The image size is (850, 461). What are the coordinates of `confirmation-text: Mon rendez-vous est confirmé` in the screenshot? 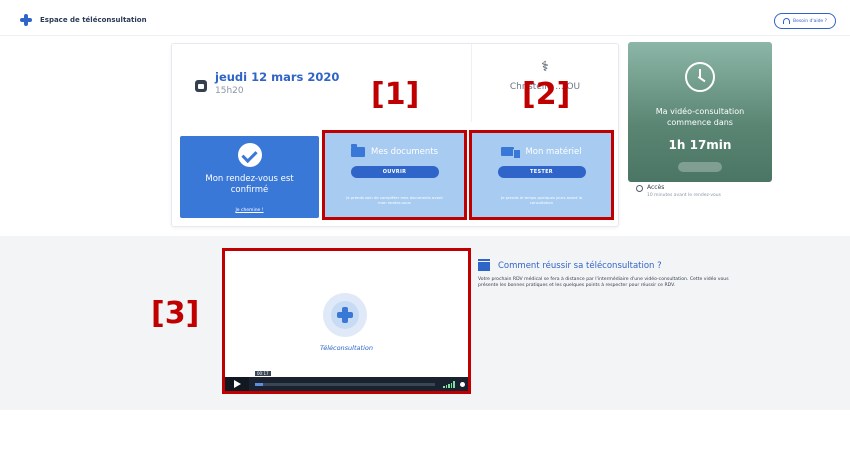 It's located at (249, 184).